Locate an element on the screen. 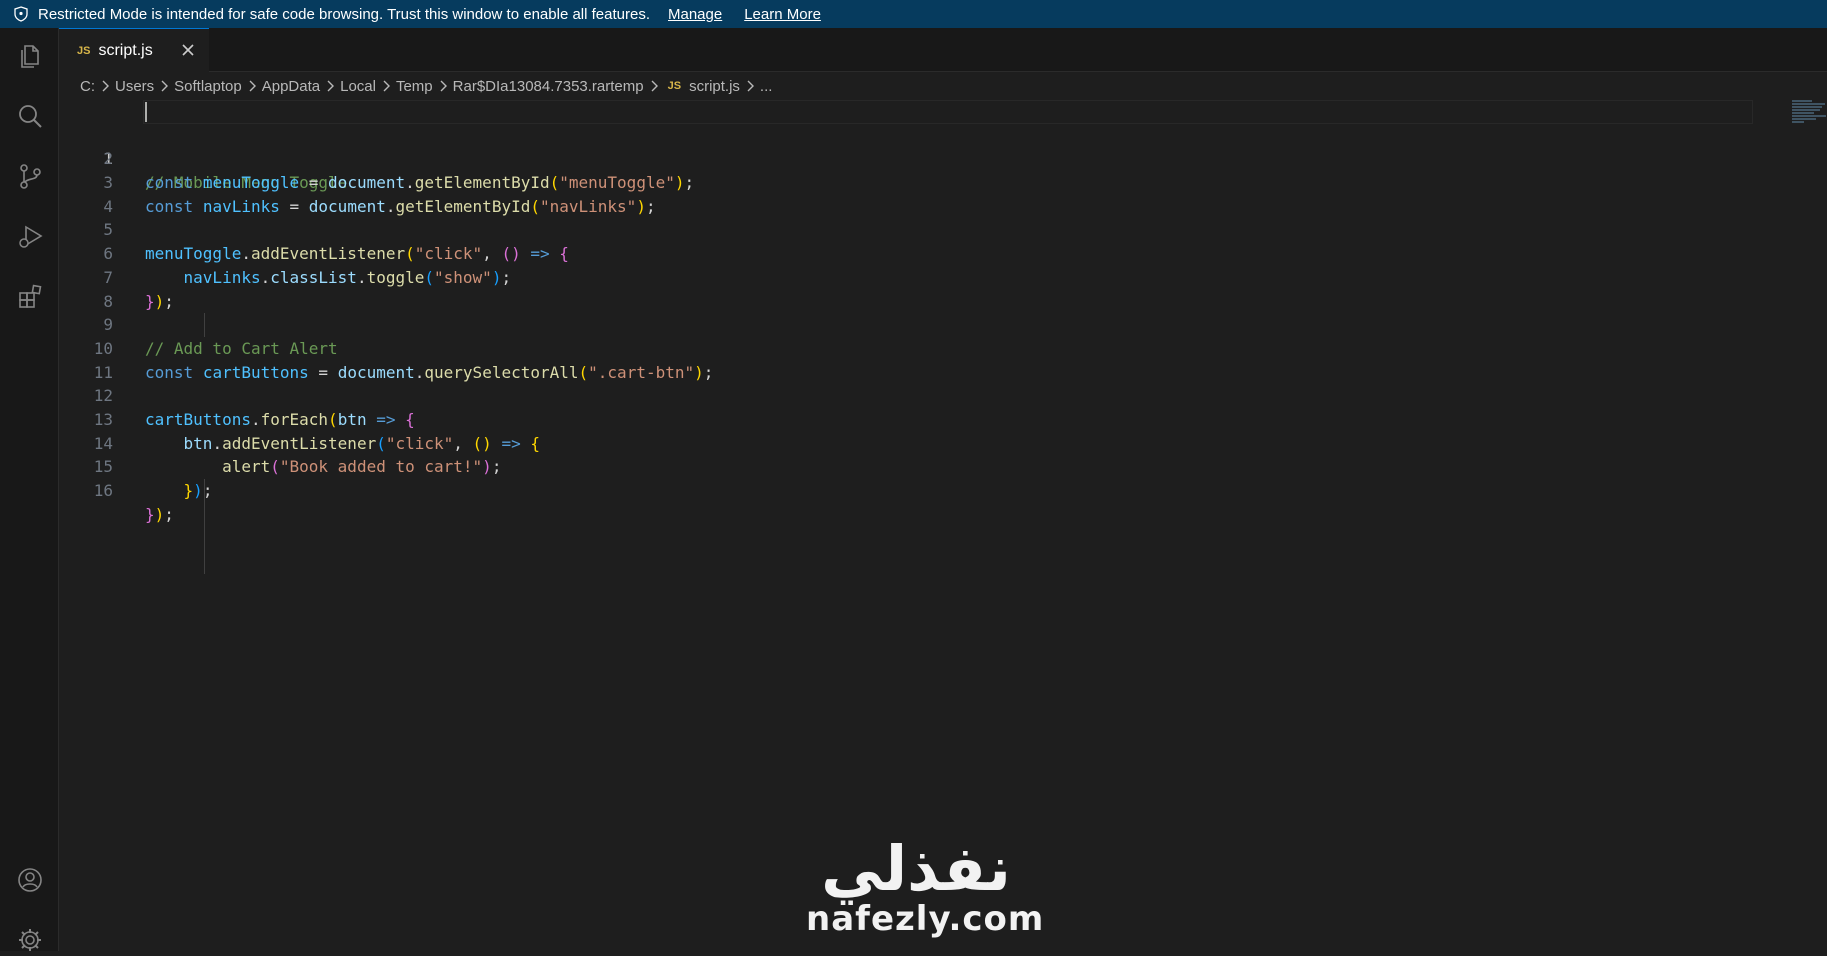 The image size is (1827, 956). code-line: 7 }); is located at coordinates (919, 276).